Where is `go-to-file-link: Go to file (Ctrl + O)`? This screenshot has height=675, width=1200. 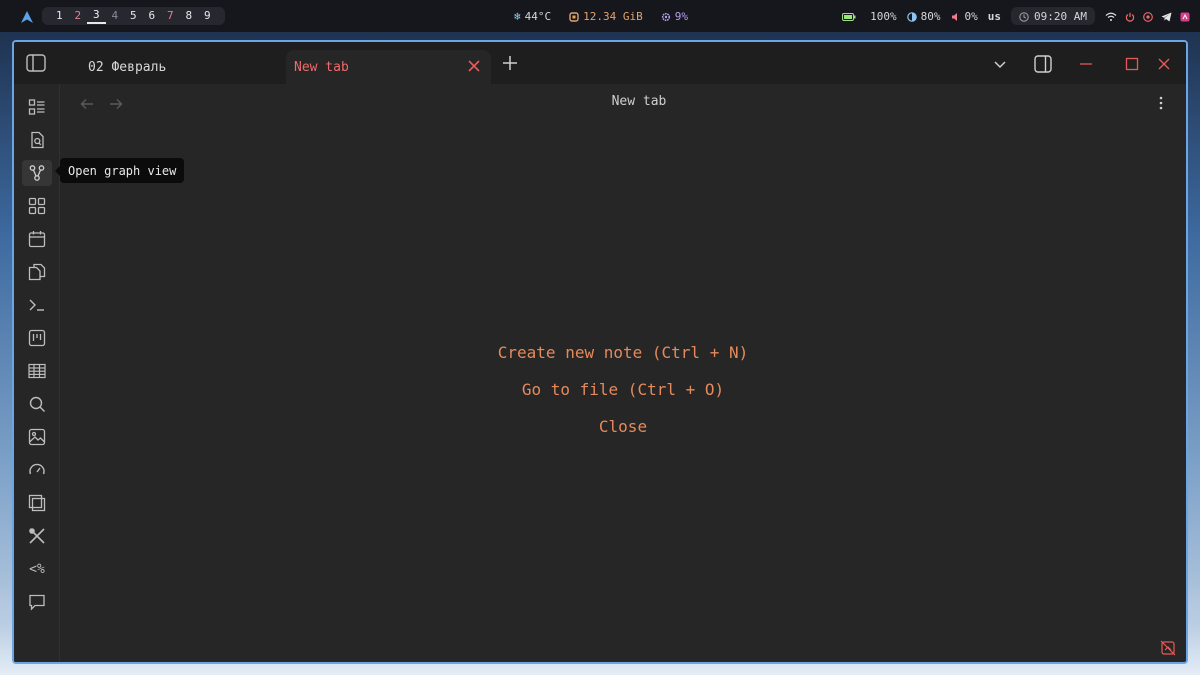
go-to-file-link: Go to file (Ctrl + O) is located at coordinates (623, 389).